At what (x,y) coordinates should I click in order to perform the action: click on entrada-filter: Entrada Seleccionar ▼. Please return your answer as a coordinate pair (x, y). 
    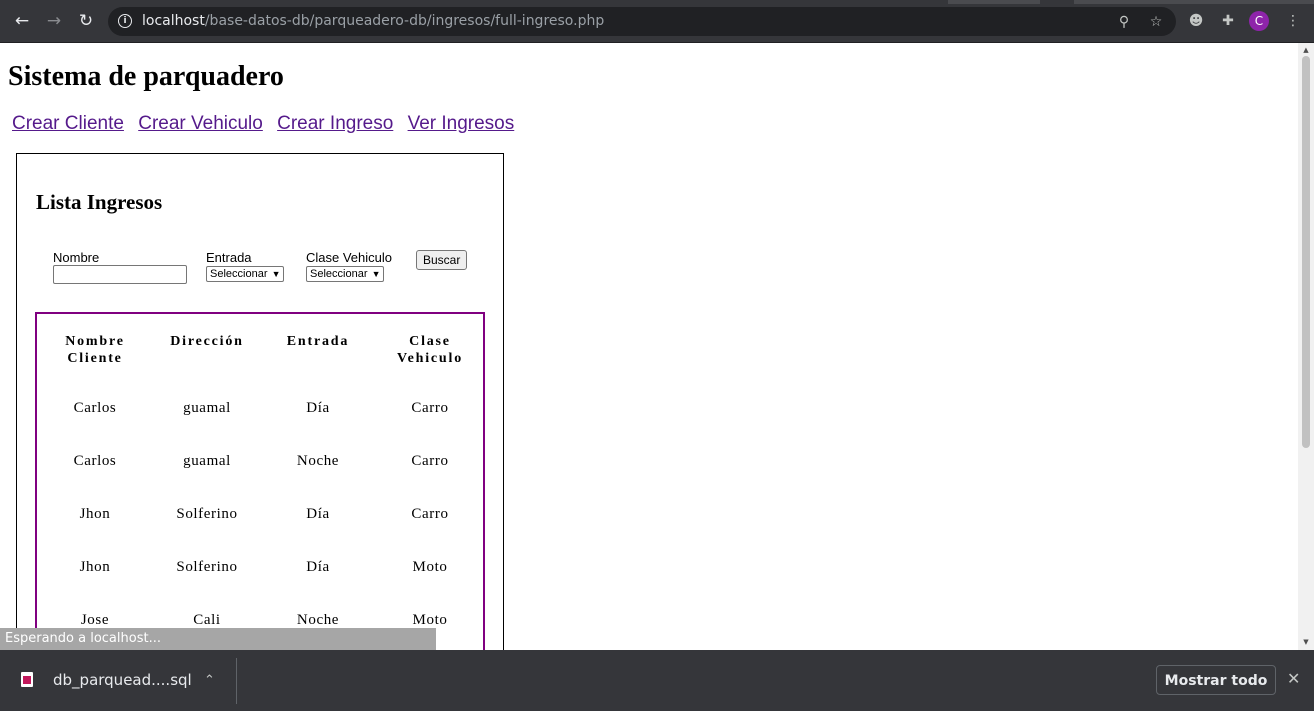
    Looking at the image, I should click on (245, 266).